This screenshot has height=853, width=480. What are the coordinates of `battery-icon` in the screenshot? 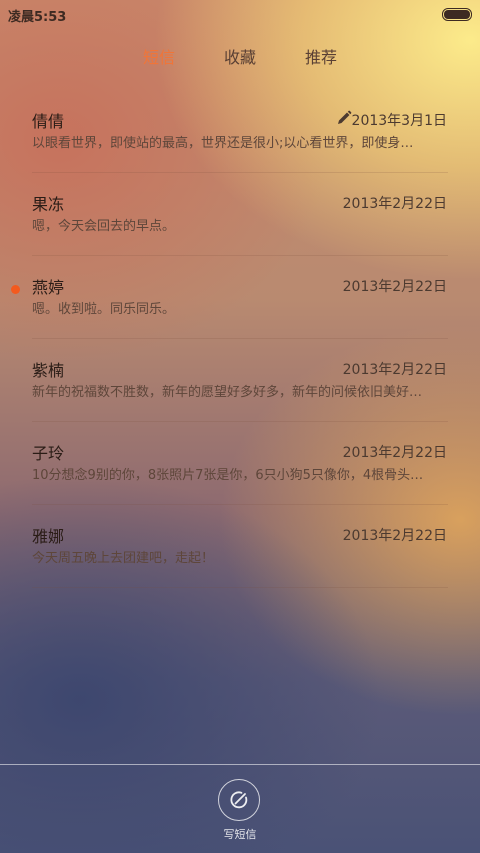 It's located at (457, 14).